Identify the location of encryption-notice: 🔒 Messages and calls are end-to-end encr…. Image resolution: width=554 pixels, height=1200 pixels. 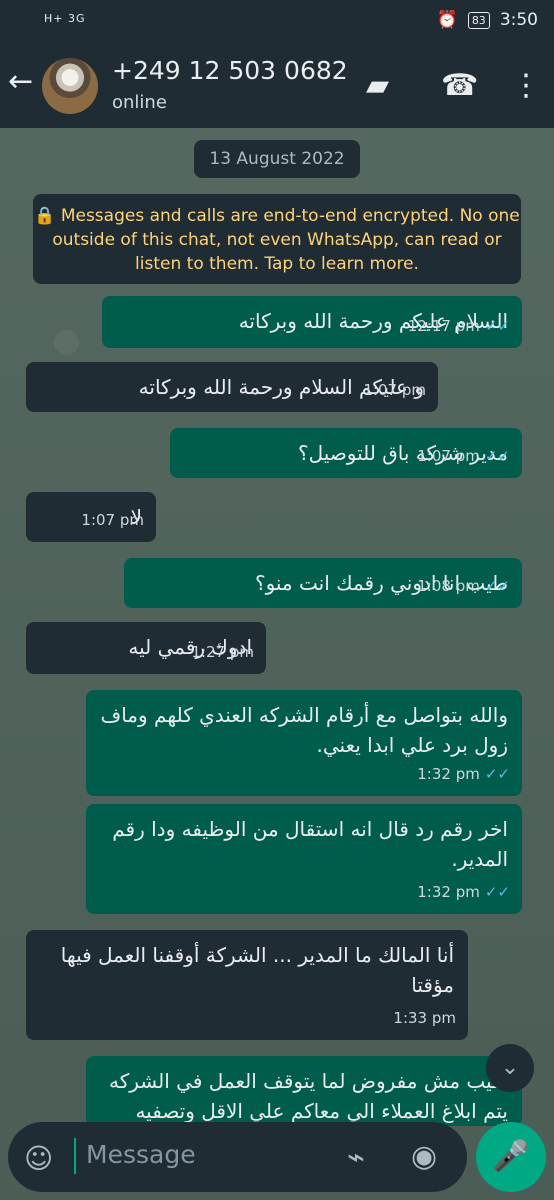
(277, 239).